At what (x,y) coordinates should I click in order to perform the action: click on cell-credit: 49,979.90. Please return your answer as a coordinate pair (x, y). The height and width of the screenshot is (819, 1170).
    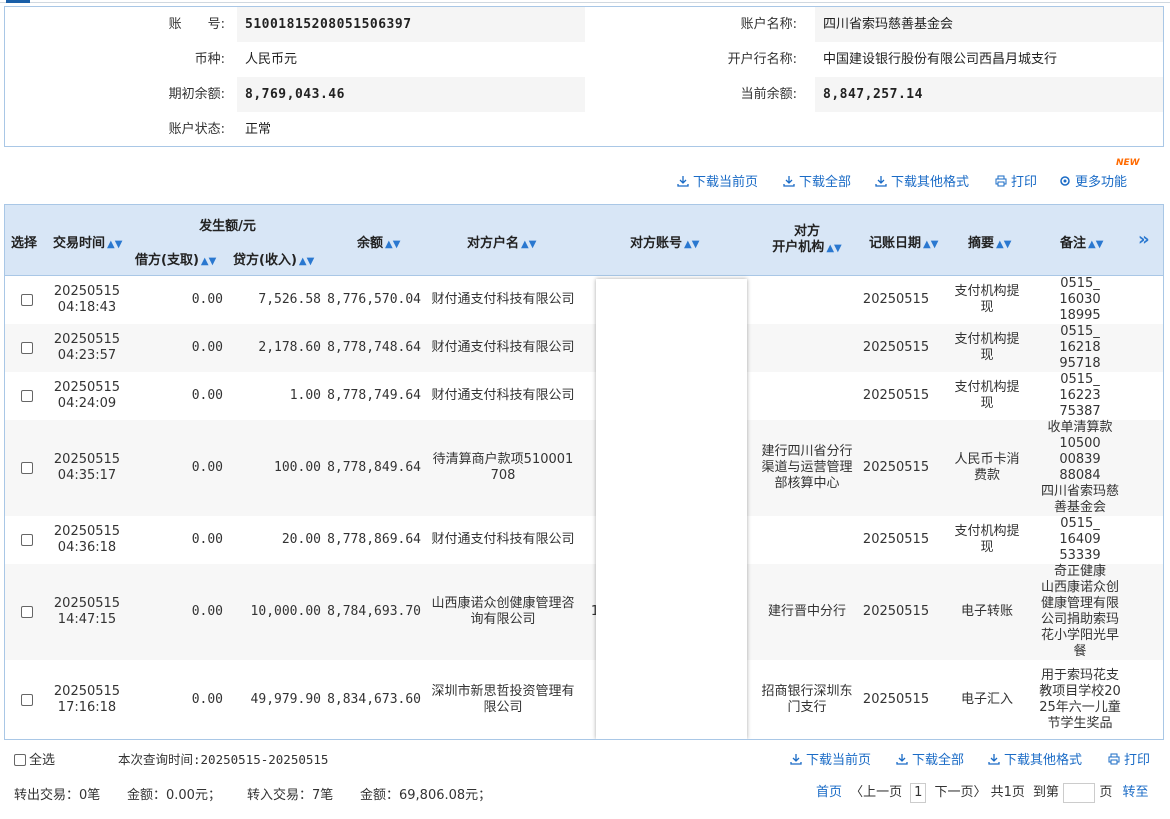
    Looking at the image, I should click on (285, 699).